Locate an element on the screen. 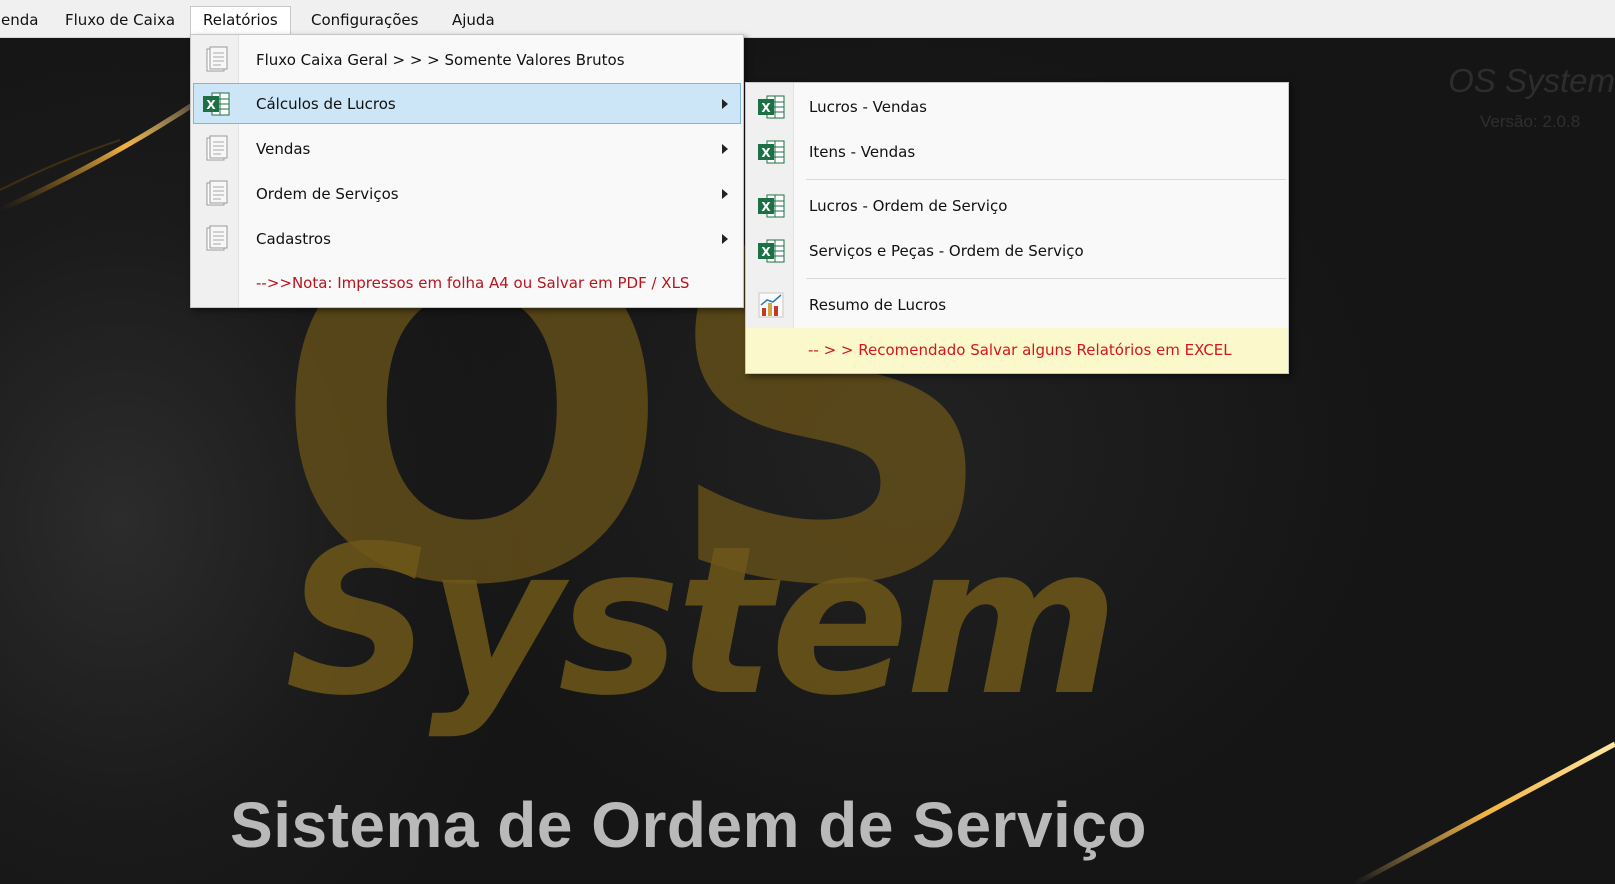  bar-chart-icon is located at coordinates (771, 305).